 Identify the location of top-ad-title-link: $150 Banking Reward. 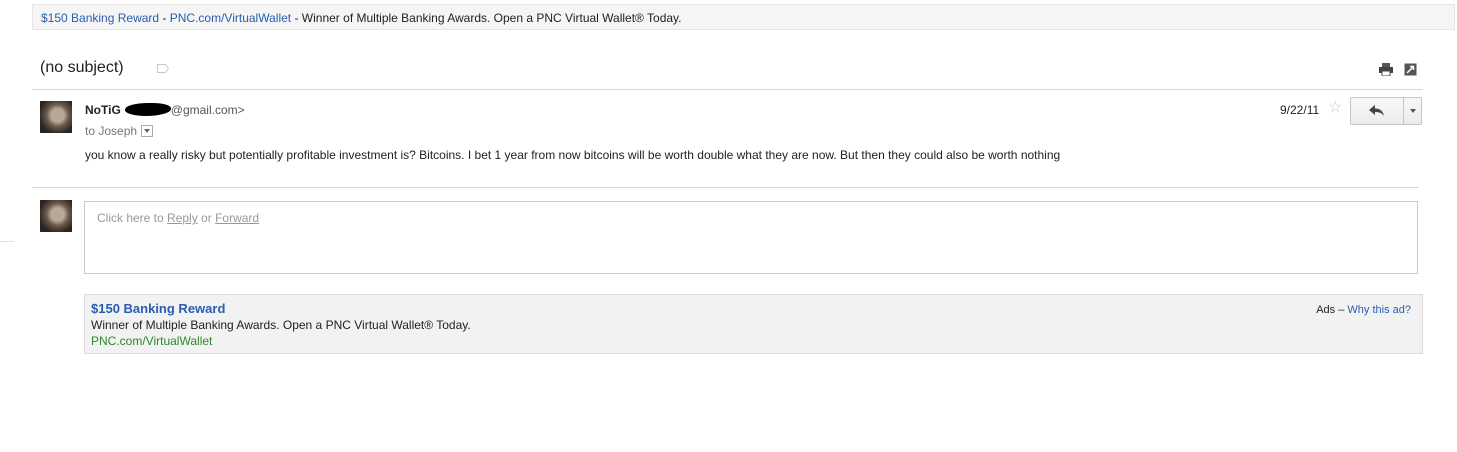
(100, 18).